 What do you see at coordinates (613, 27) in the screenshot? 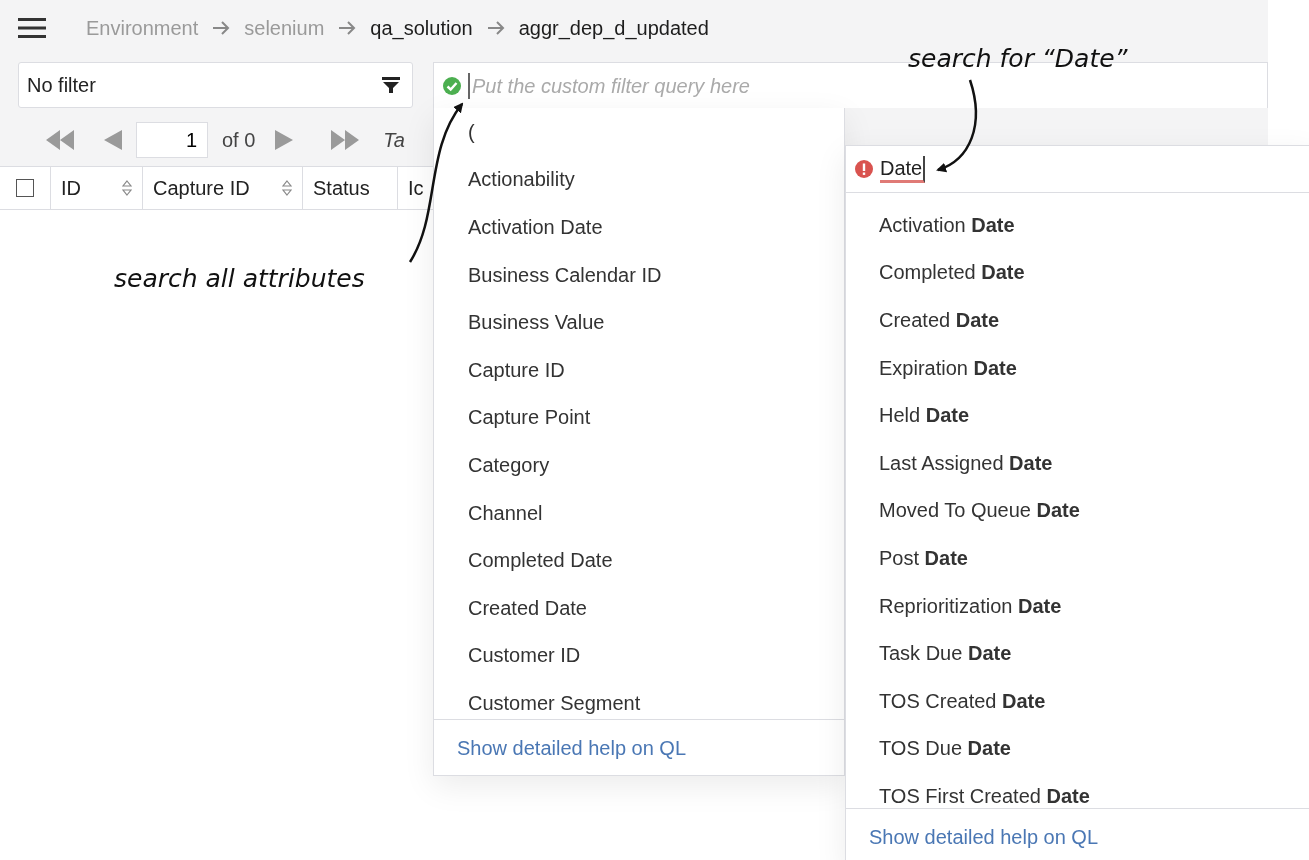
I see `breadcrumb-item: aggr_dep_d_updated` at bounding box center [613, 27].